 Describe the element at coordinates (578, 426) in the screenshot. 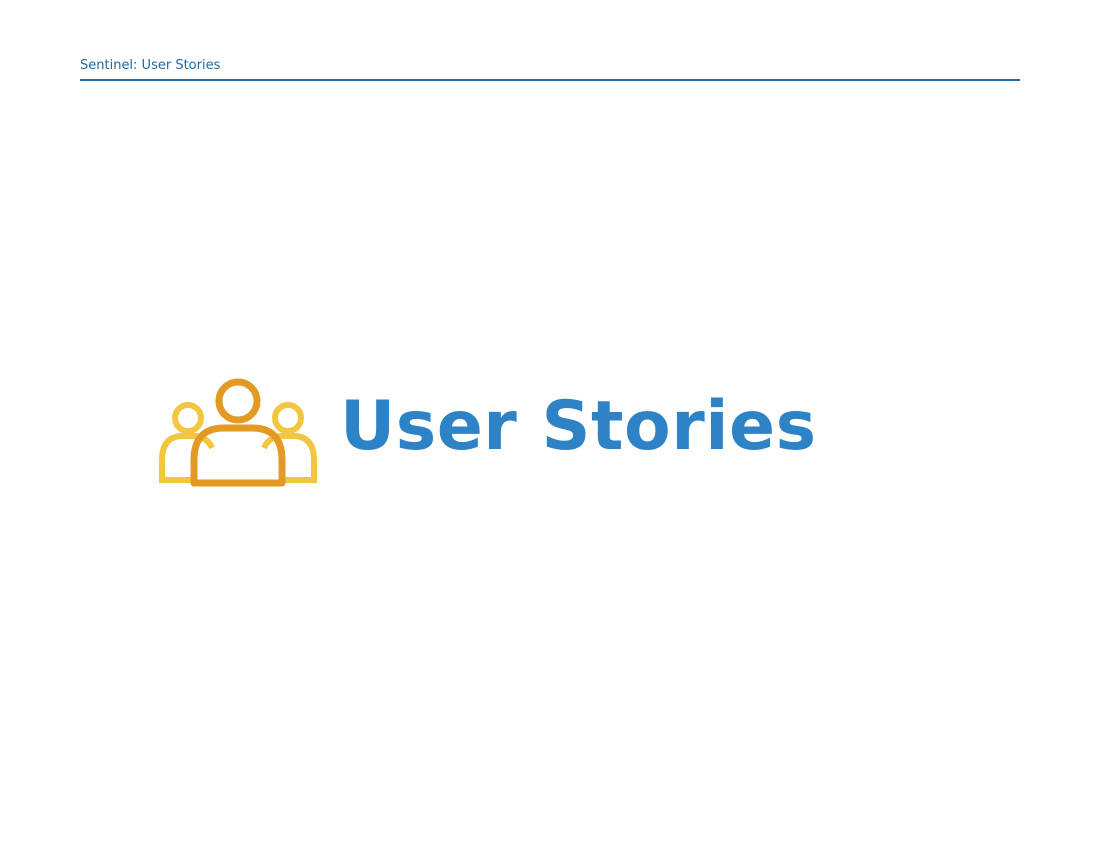

I see `page-title: User Stories` at that location.